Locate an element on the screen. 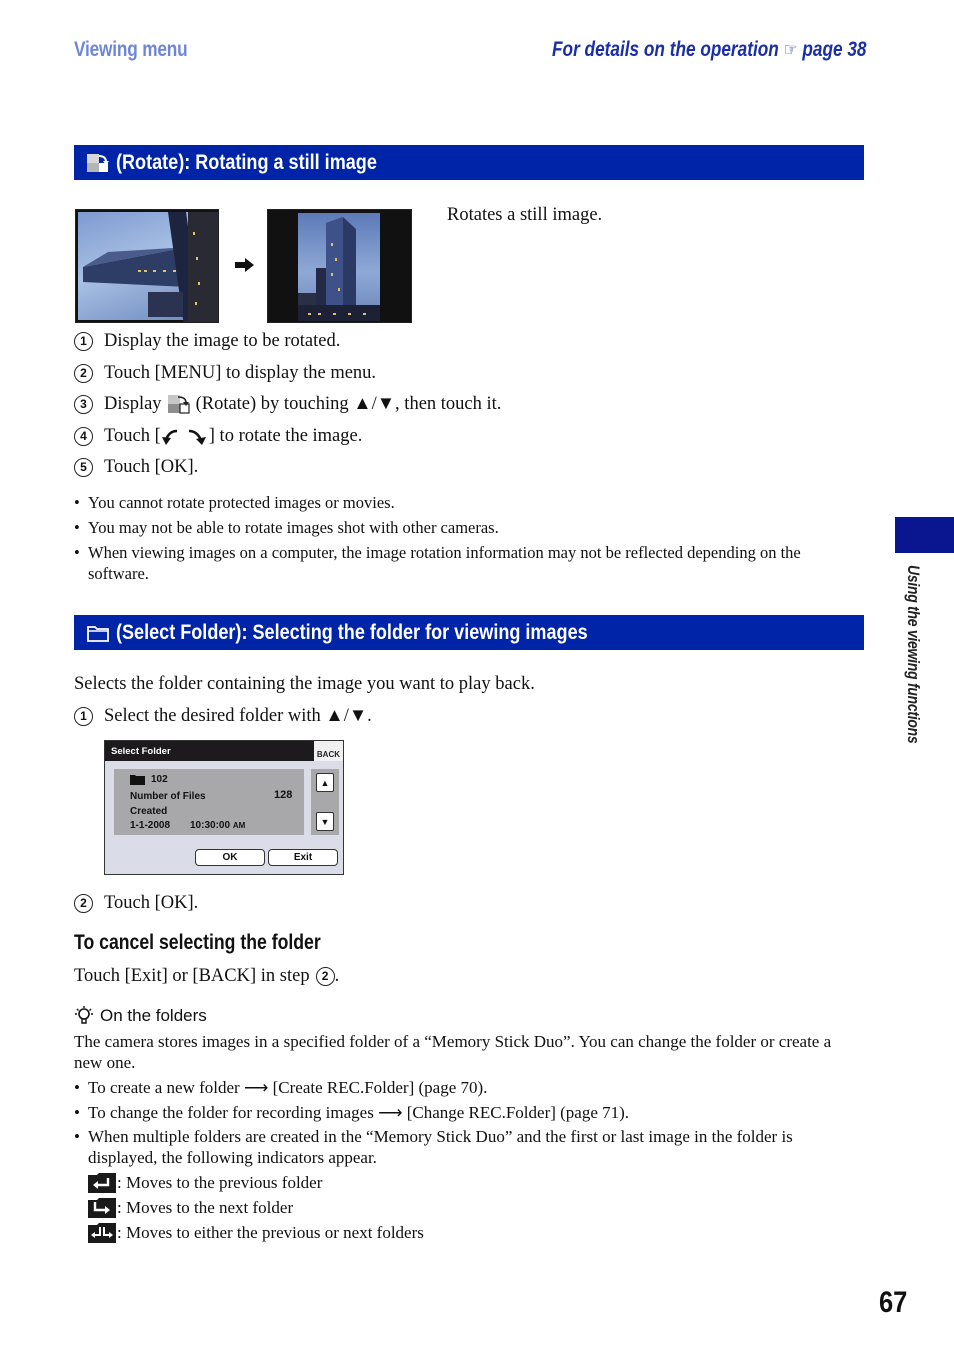 The image size is (954, 1357). chapter-tab is located at coordinates (924, 535).